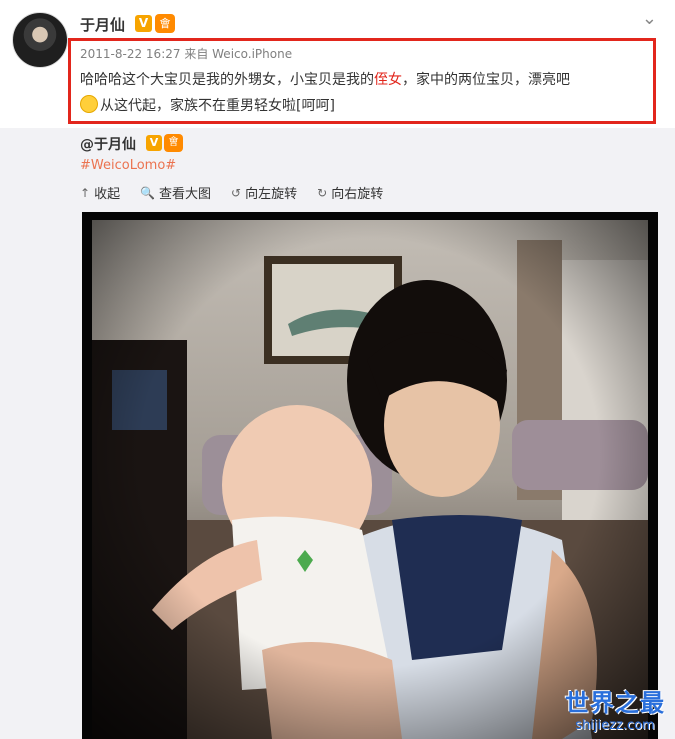  I want to click on collapse-button: ↑ 收起, so click(100, 193).